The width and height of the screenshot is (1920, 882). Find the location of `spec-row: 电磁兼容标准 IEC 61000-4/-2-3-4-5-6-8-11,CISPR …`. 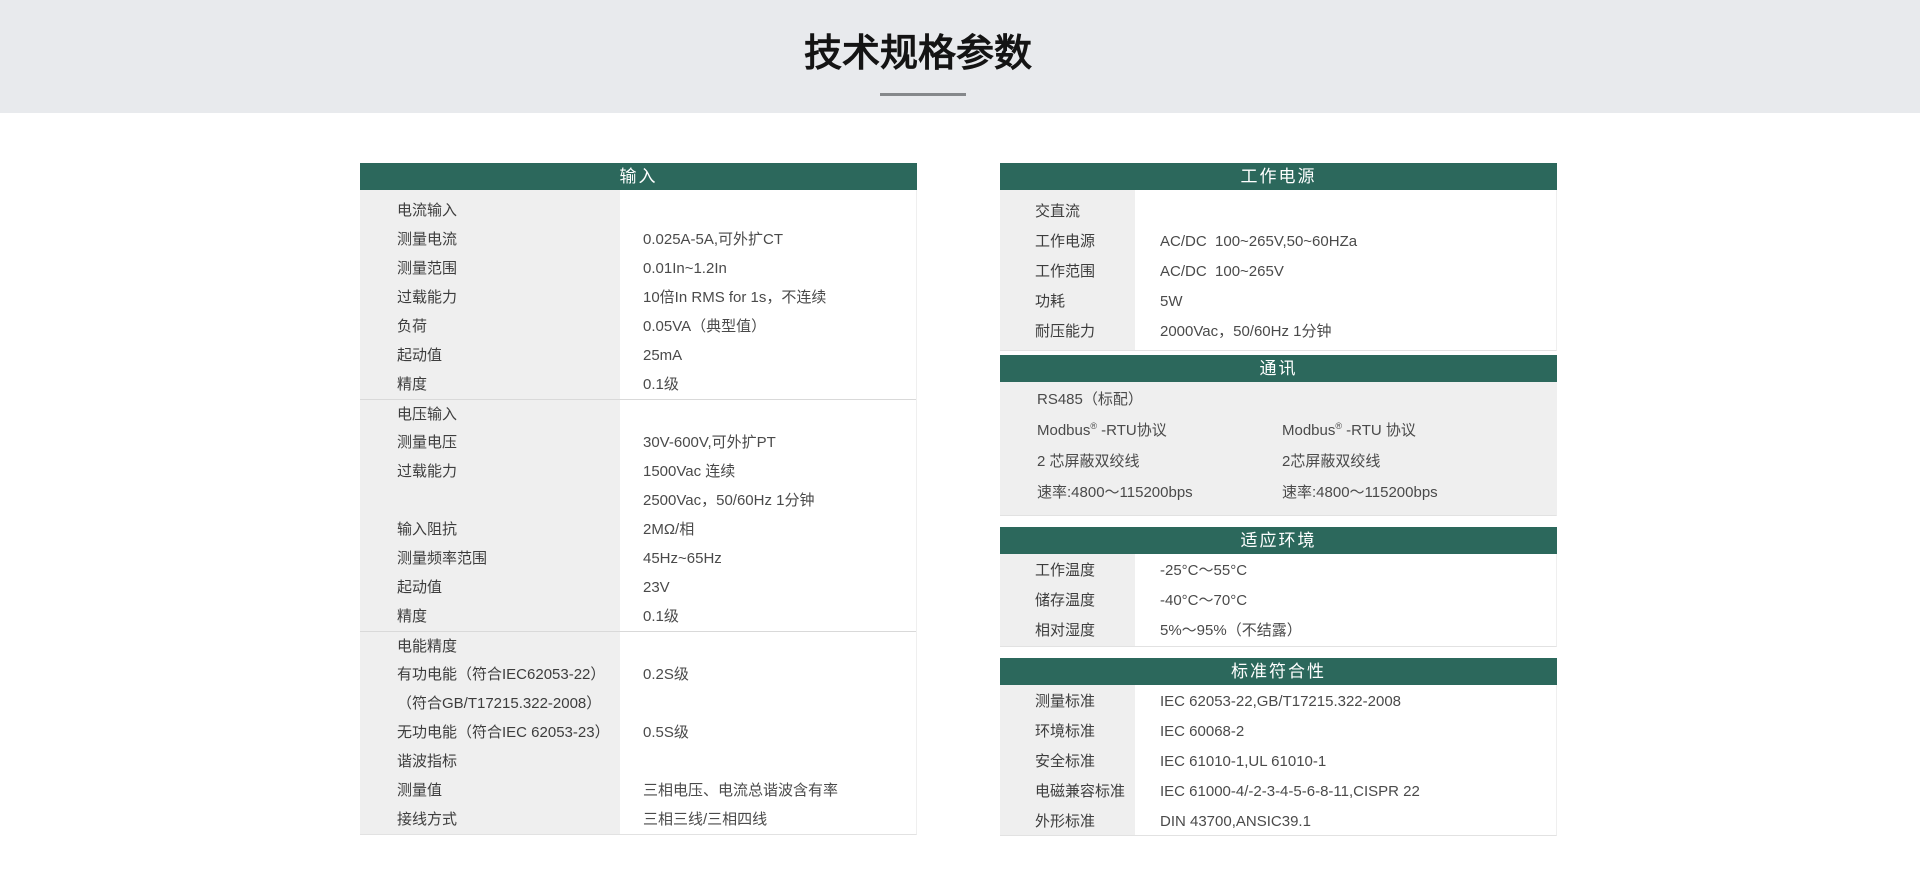

spec-row: 电磁兼容标准 IEC 61000-4/-2-3-4-5-6-8-11,CISPR … is located at coordinates (1278, 792).